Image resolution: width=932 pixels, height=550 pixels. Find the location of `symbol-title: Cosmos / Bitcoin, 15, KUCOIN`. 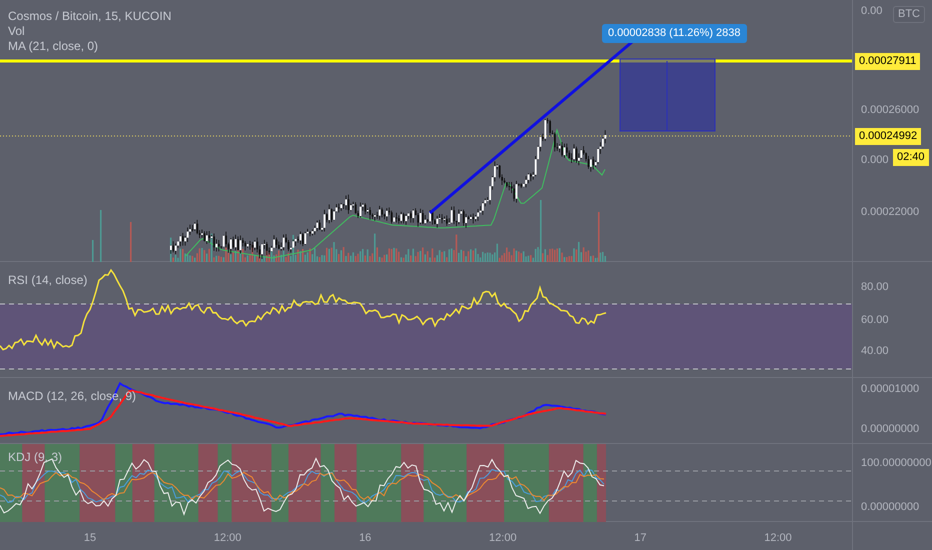

symbol-title: Cosmos / Bitcoin, 15, KUCOIN is located at coordinates (90, 16).